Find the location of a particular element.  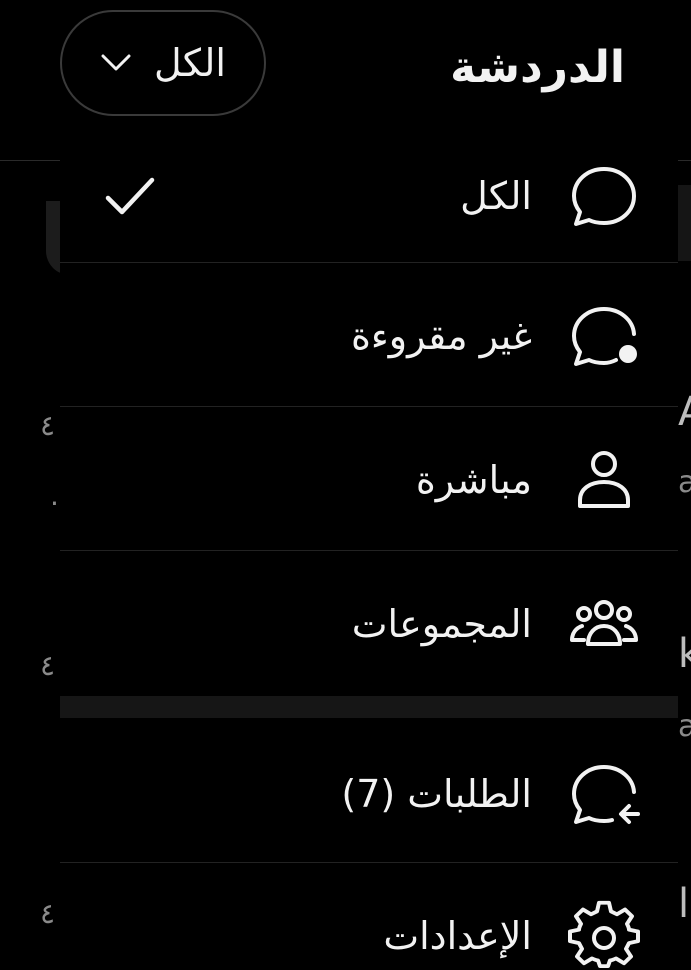

filter-option-requests: الطلبات (7) is located at coordinates (369, 794).